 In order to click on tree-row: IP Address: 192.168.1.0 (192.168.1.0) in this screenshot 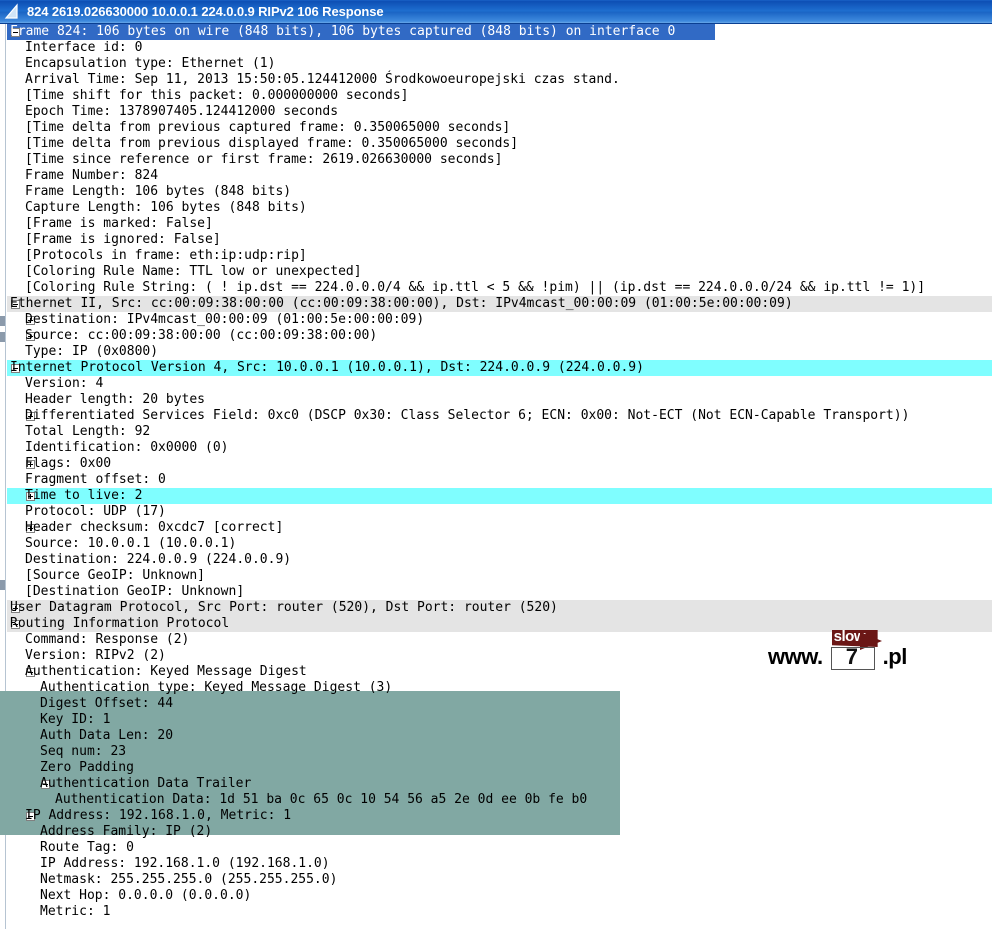, I will do `click(499, 864)`.